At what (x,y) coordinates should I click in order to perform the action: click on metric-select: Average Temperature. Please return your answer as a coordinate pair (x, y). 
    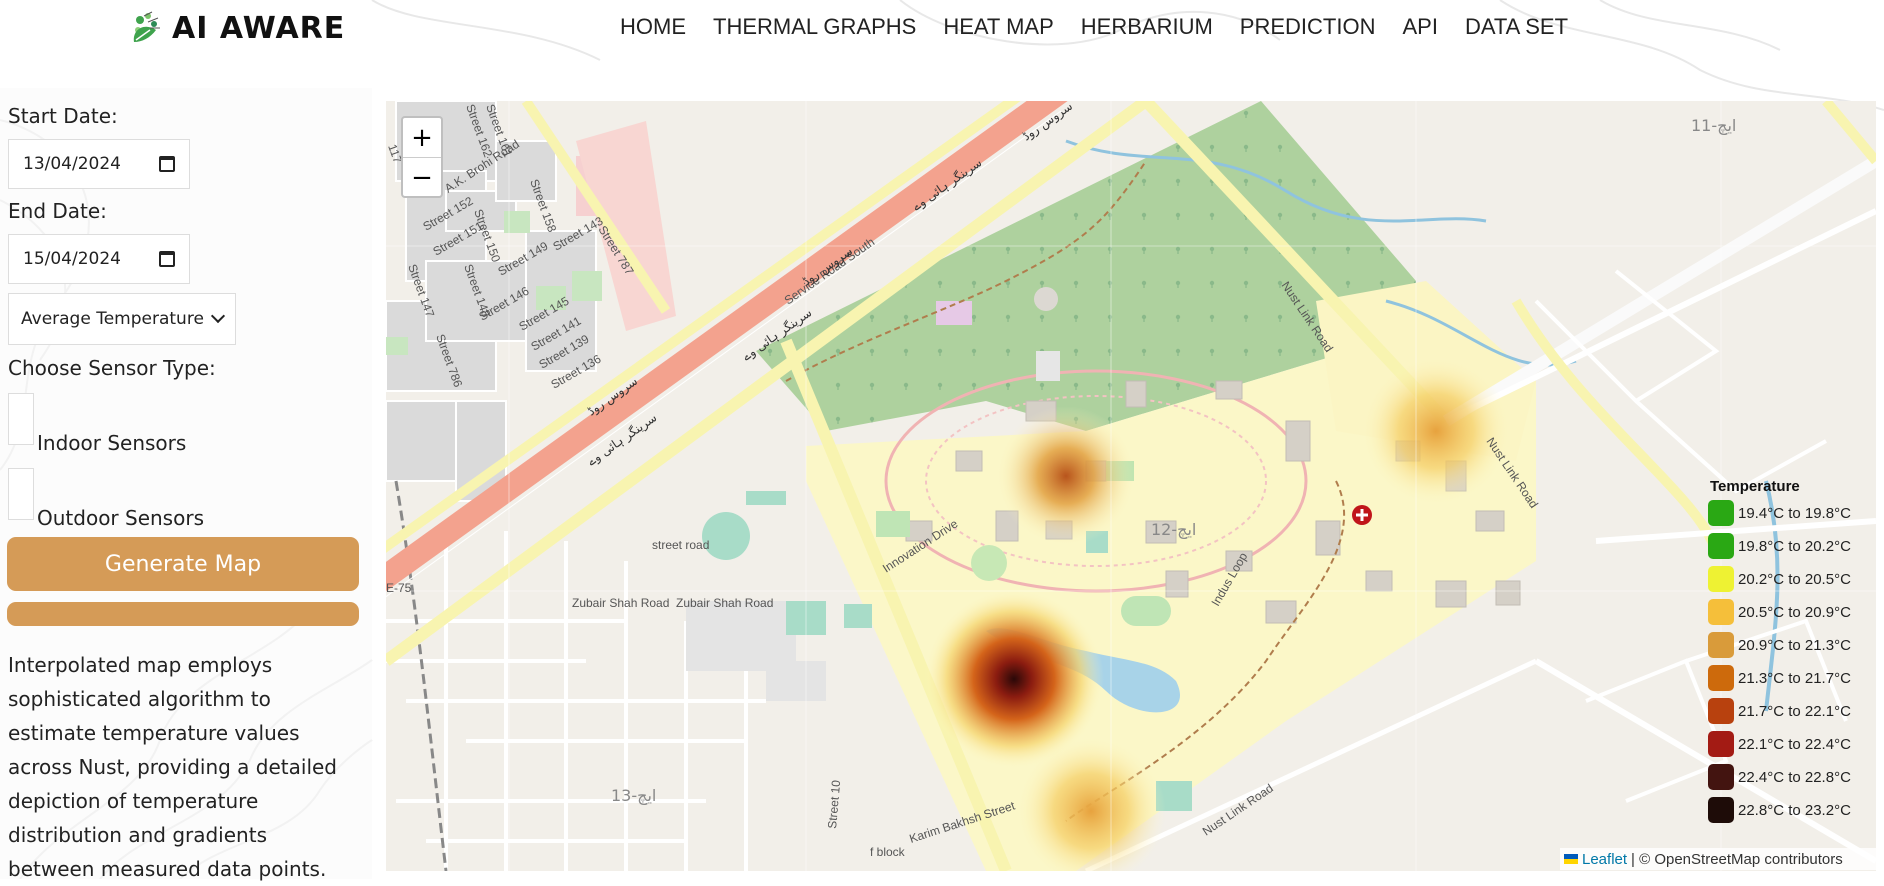
    Looking at the image, I should click on (122, 319).